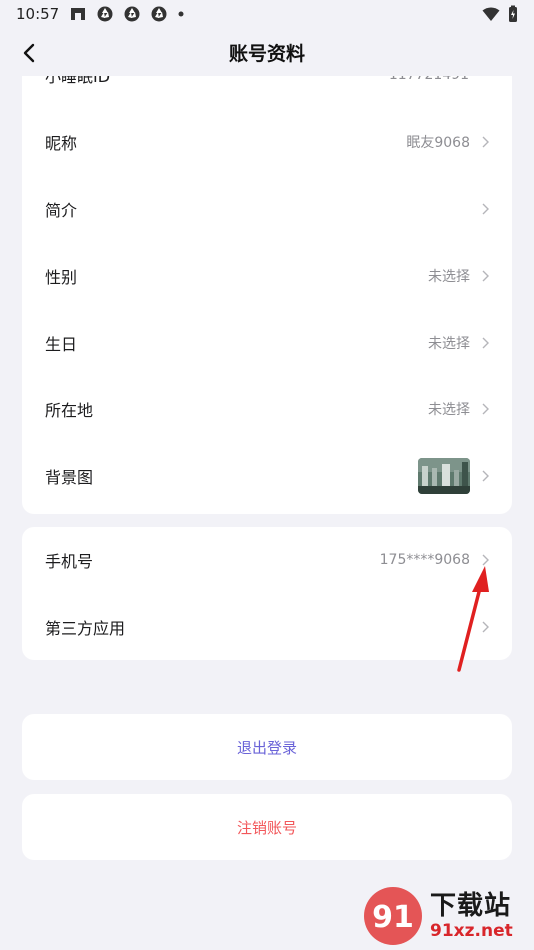 The image size is (534, 950). What do you see at coordinates (267, 92) in the screenshot?
I see `row-sleep-id: 小睡眠ID 117721491` at bounding box center [267, 92].